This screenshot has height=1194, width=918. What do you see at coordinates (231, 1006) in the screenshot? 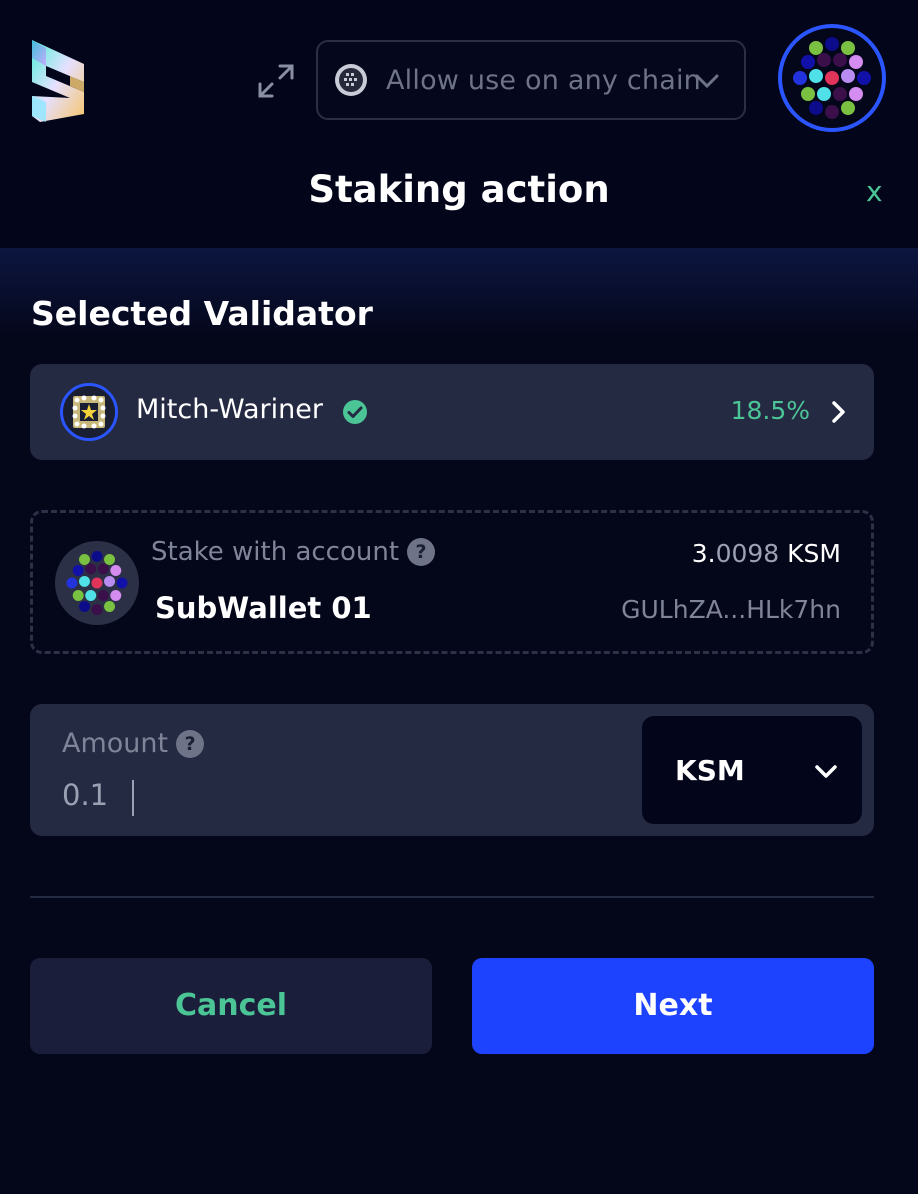
I see `cancel-button: Cancel` at bounding box center [231, 1006].